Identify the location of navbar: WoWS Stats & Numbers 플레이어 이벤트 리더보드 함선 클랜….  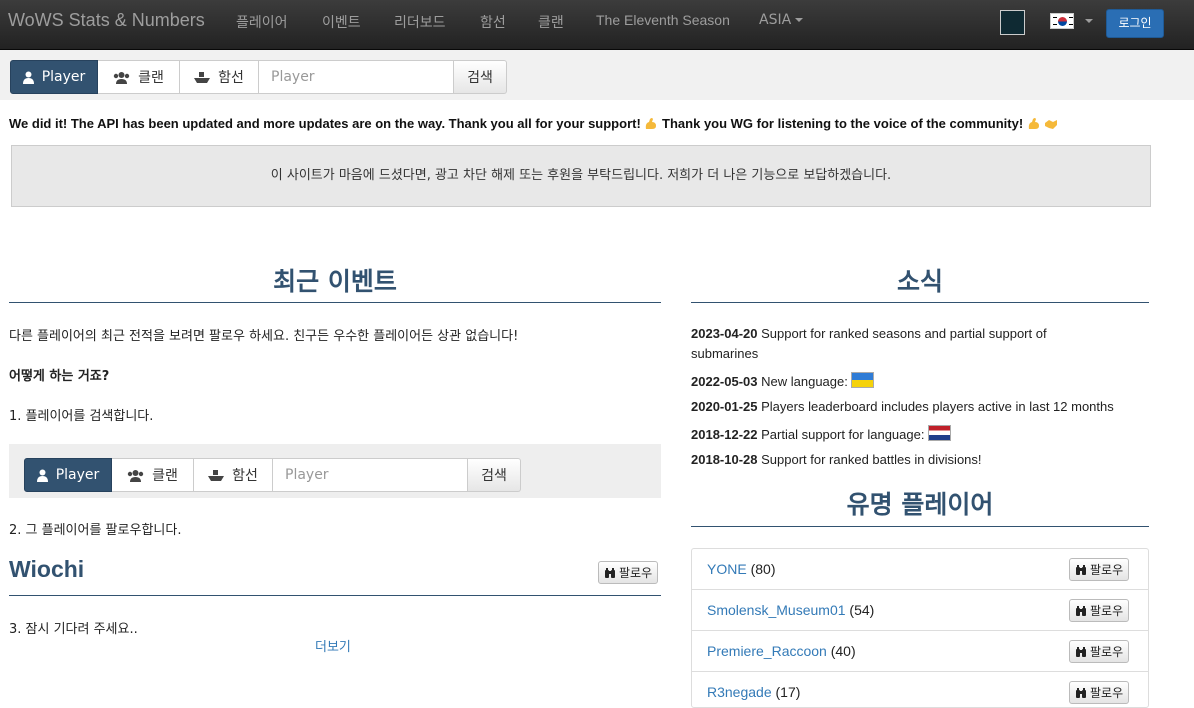
(597, 25).